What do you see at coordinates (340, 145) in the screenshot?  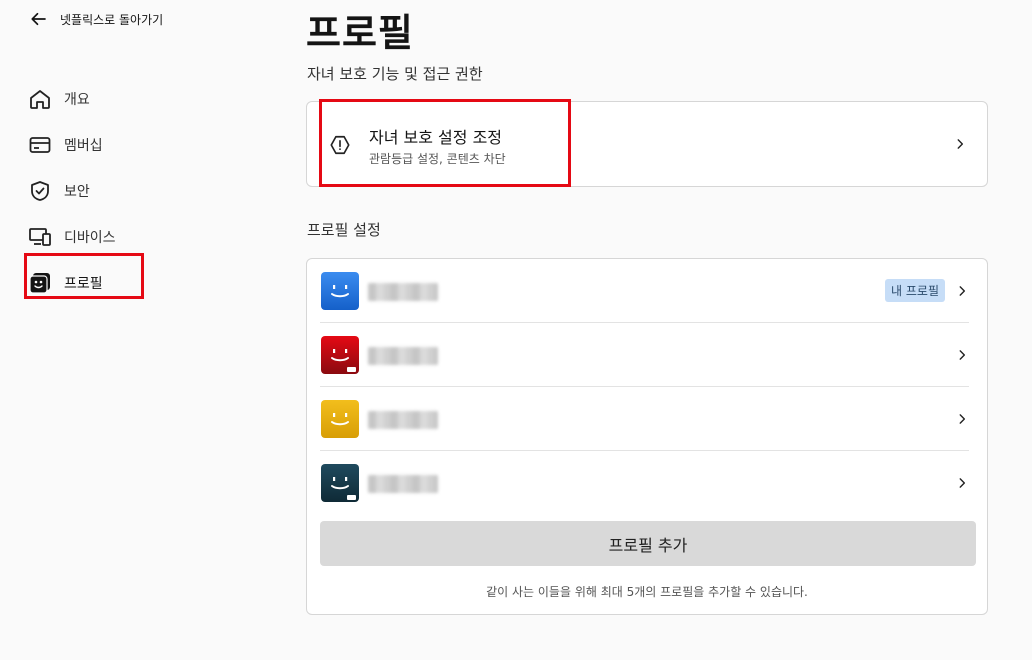 I see `alert-icon` at bounding box center [340, 145].